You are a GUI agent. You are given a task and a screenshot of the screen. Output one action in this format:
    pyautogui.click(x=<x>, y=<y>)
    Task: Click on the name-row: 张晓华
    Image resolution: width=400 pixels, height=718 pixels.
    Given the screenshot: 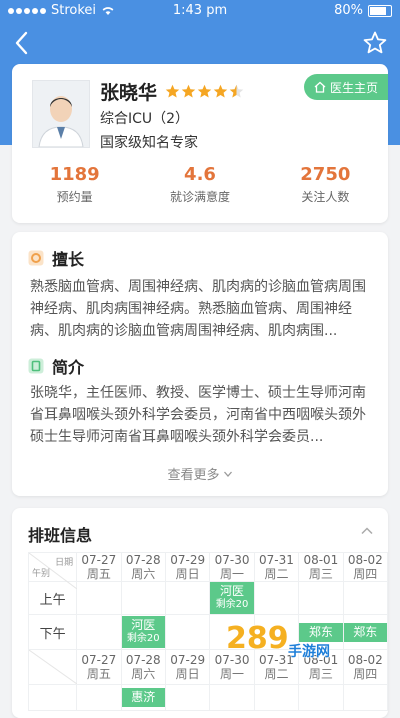 What is the action you would take?
    pyautogui.click(x=172, y=91)
    